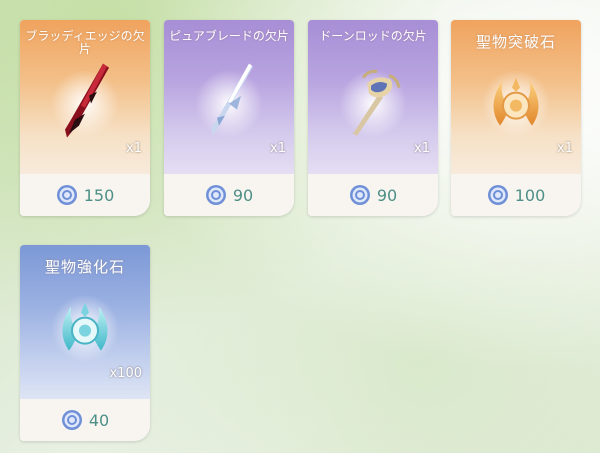 Image resolution: width=600 pixels, height=453 pixels. What do you see at coordinates (229, 36) in the screenshot?
I see `item-name: ピュアブレードの欠片` at bounding box center [229, 36].